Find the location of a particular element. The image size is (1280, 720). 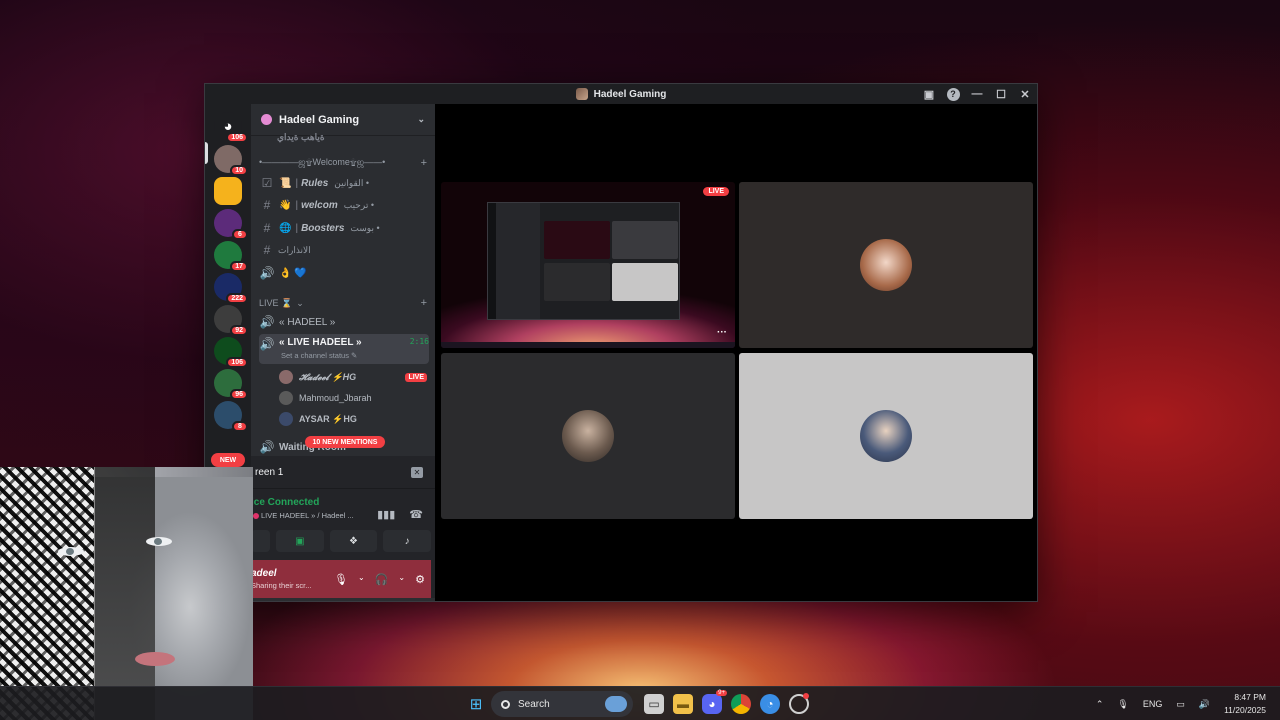

chevron-up-icon: ⌃ is located at coordinates (1100, 704).